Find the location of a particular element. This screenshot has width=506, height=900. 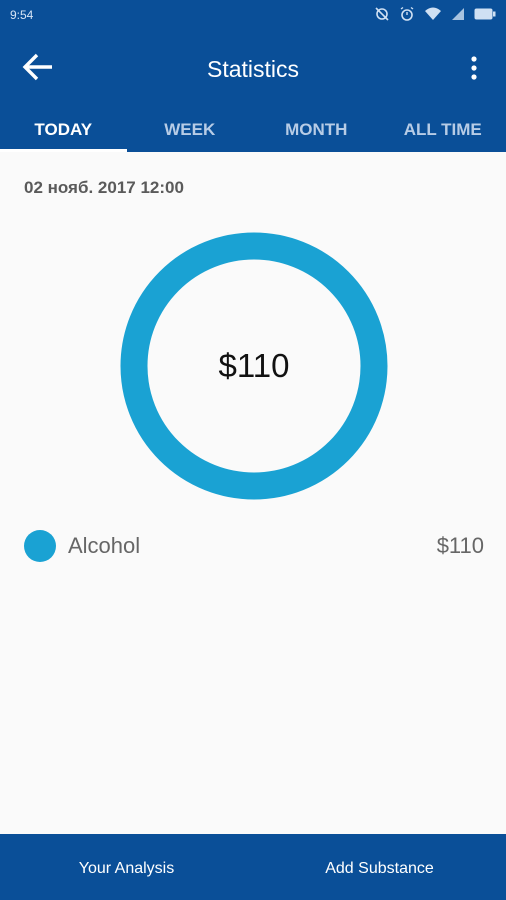

signal-icon is located at coordinates (458, 14).